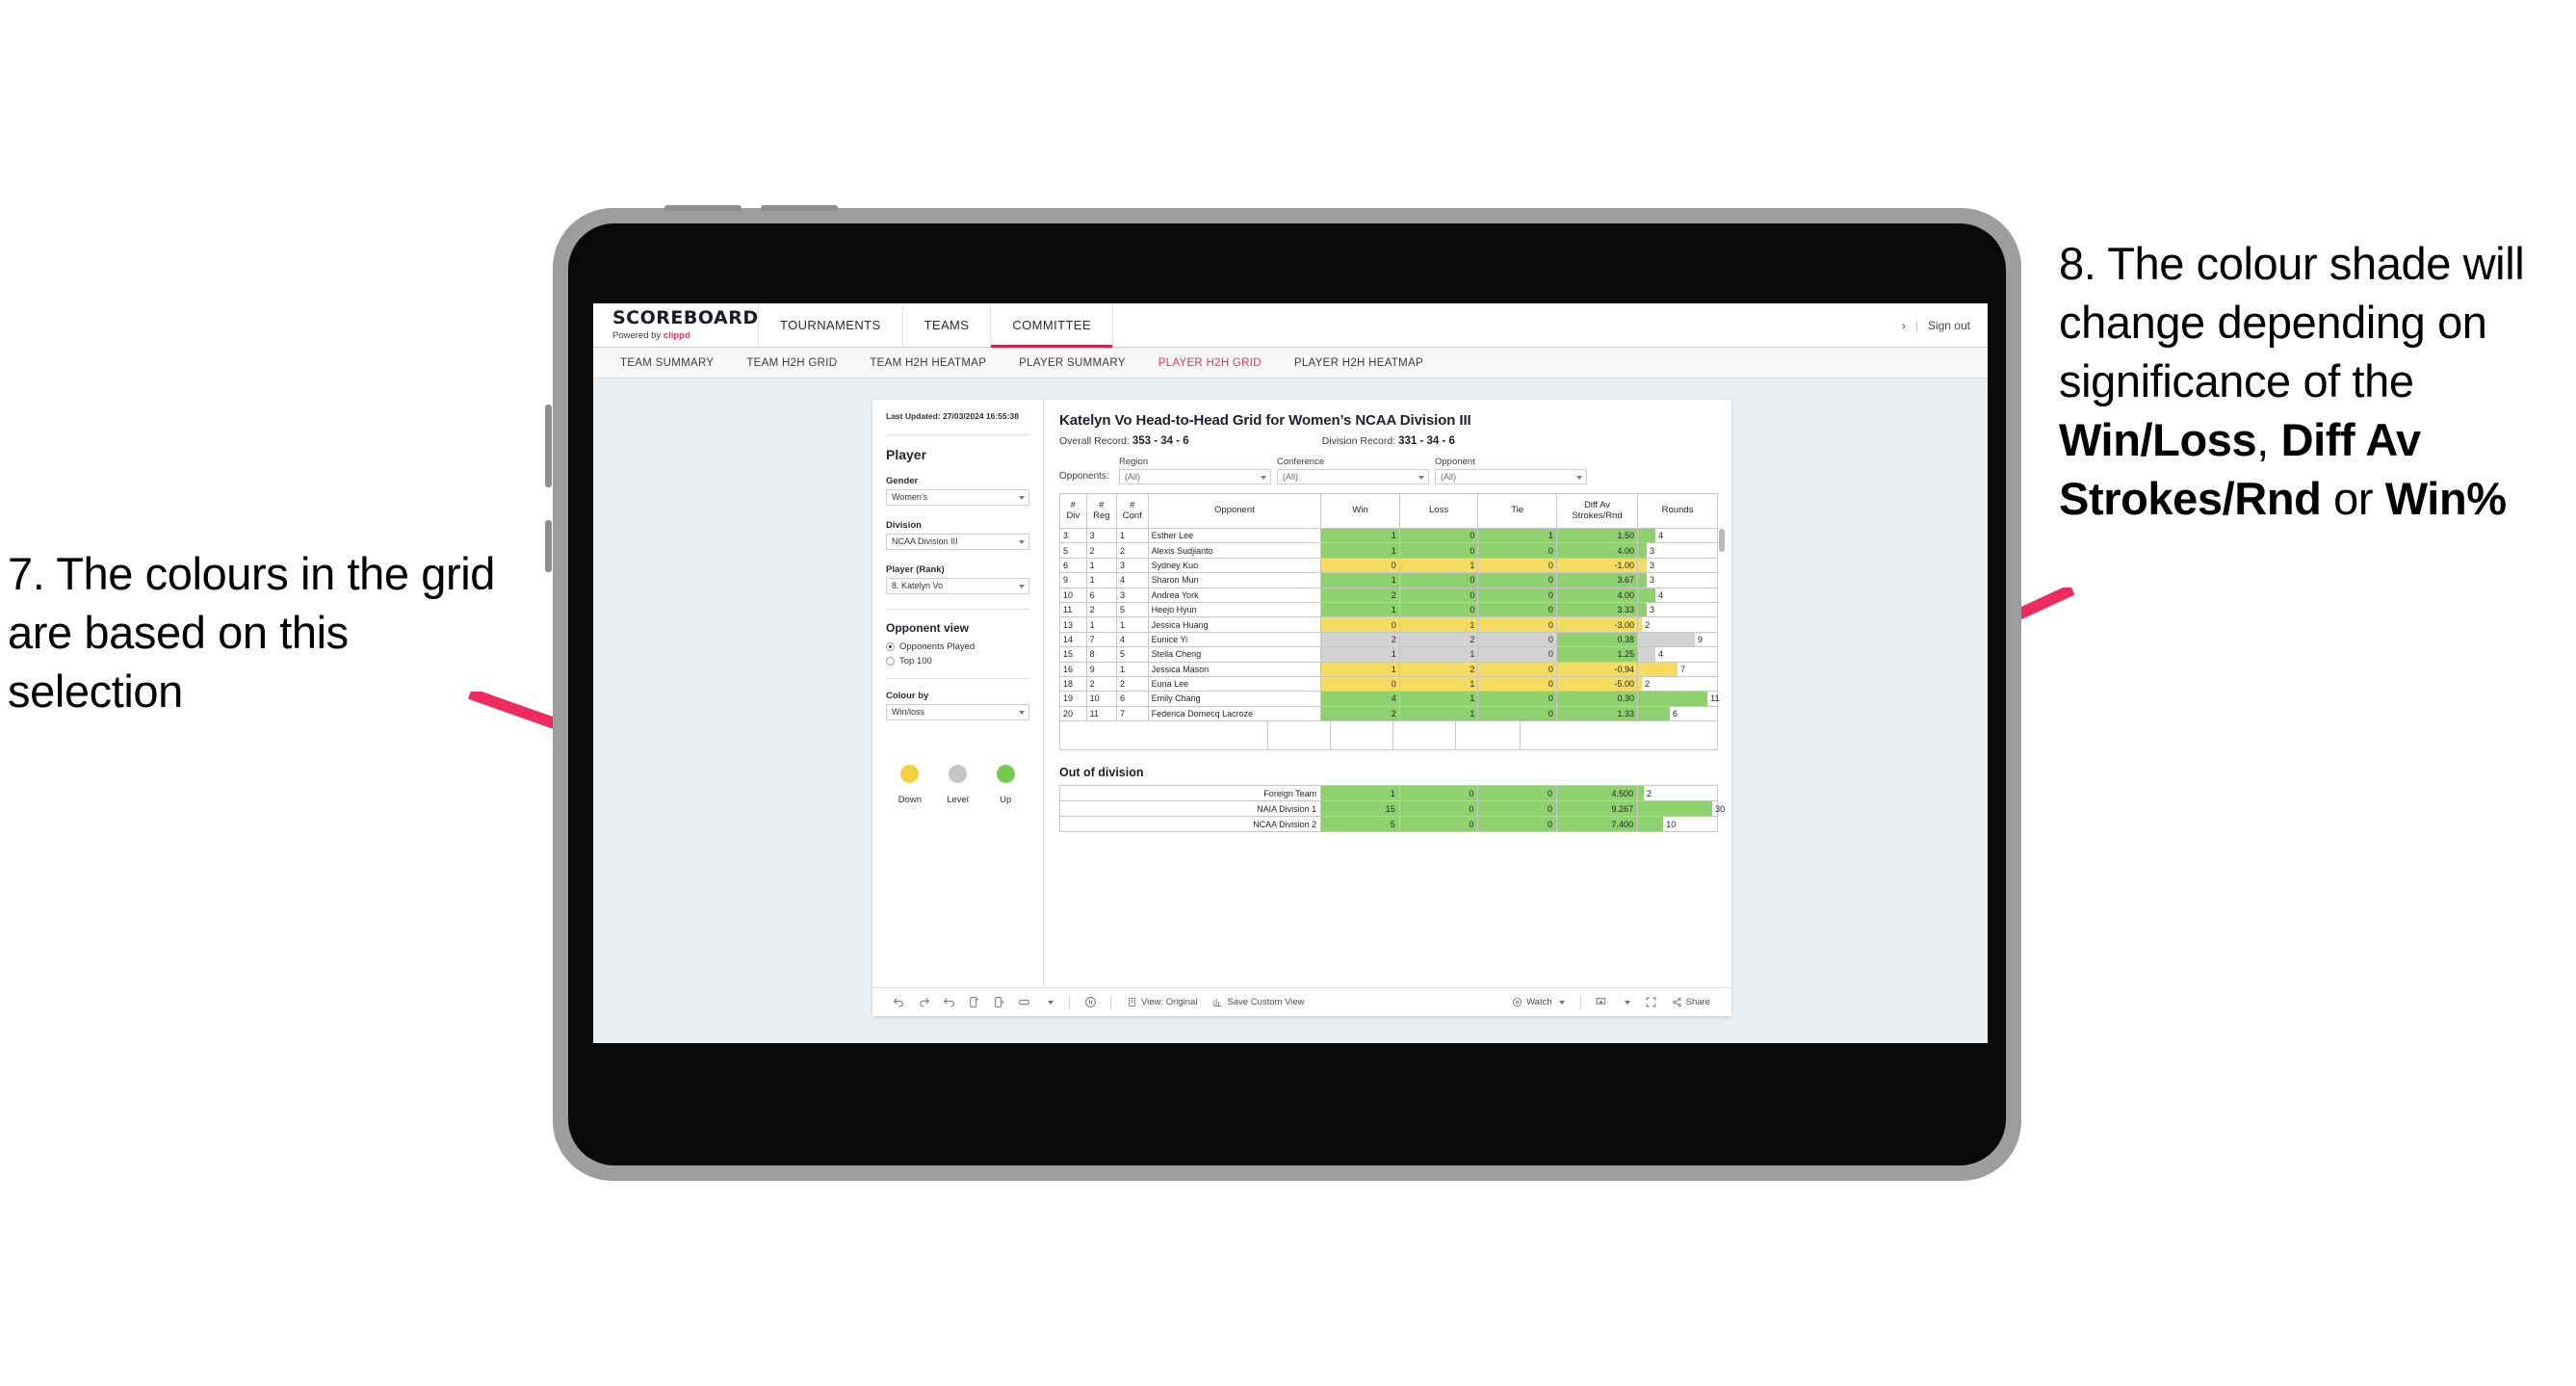 This screenshot has height=1386, width=2576. Describe the element at coordinates (1258, 1002) in the screenshot. I see `save-custom-view-button: Save Custom View` at that location.